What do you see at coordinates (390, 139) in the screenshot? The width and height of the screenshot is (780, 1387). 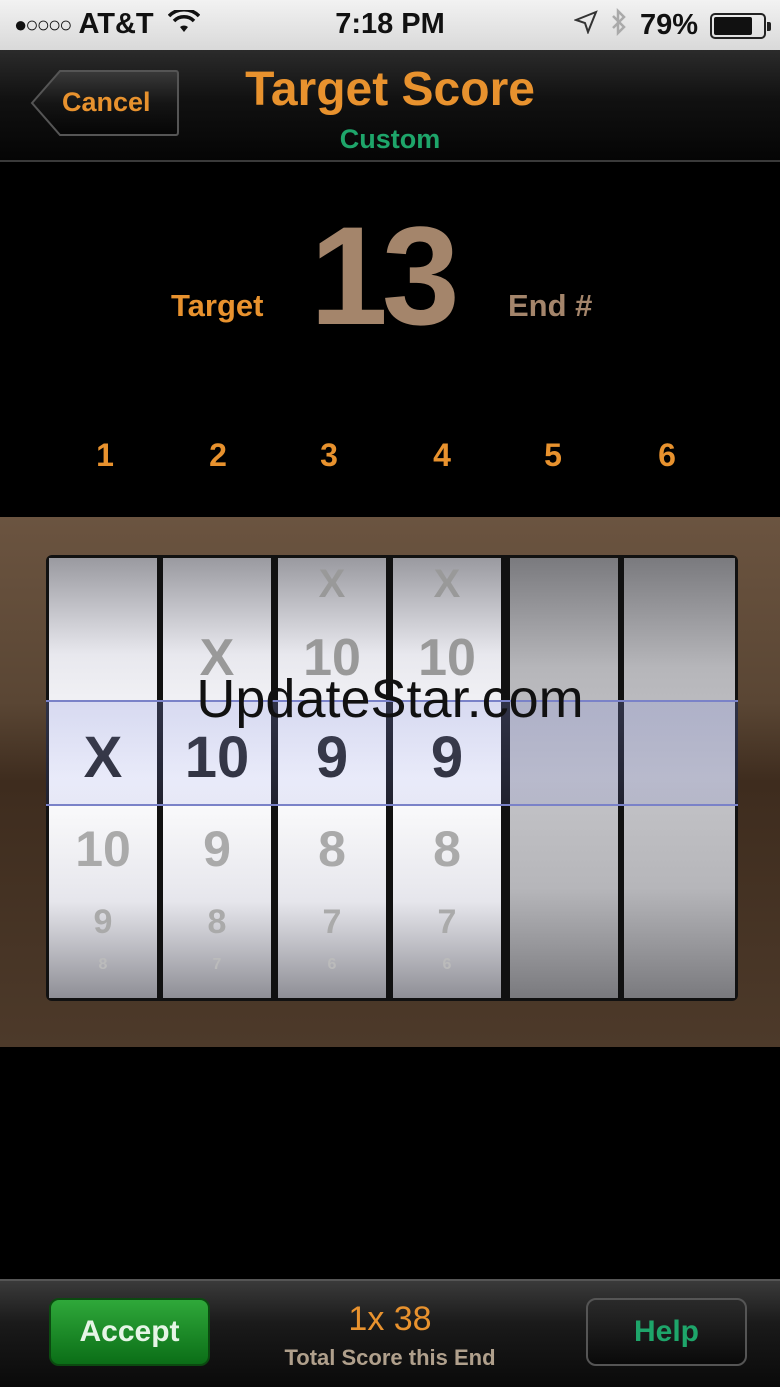 I see `page-subtitle: Custom` at bounding box center [390, 139].